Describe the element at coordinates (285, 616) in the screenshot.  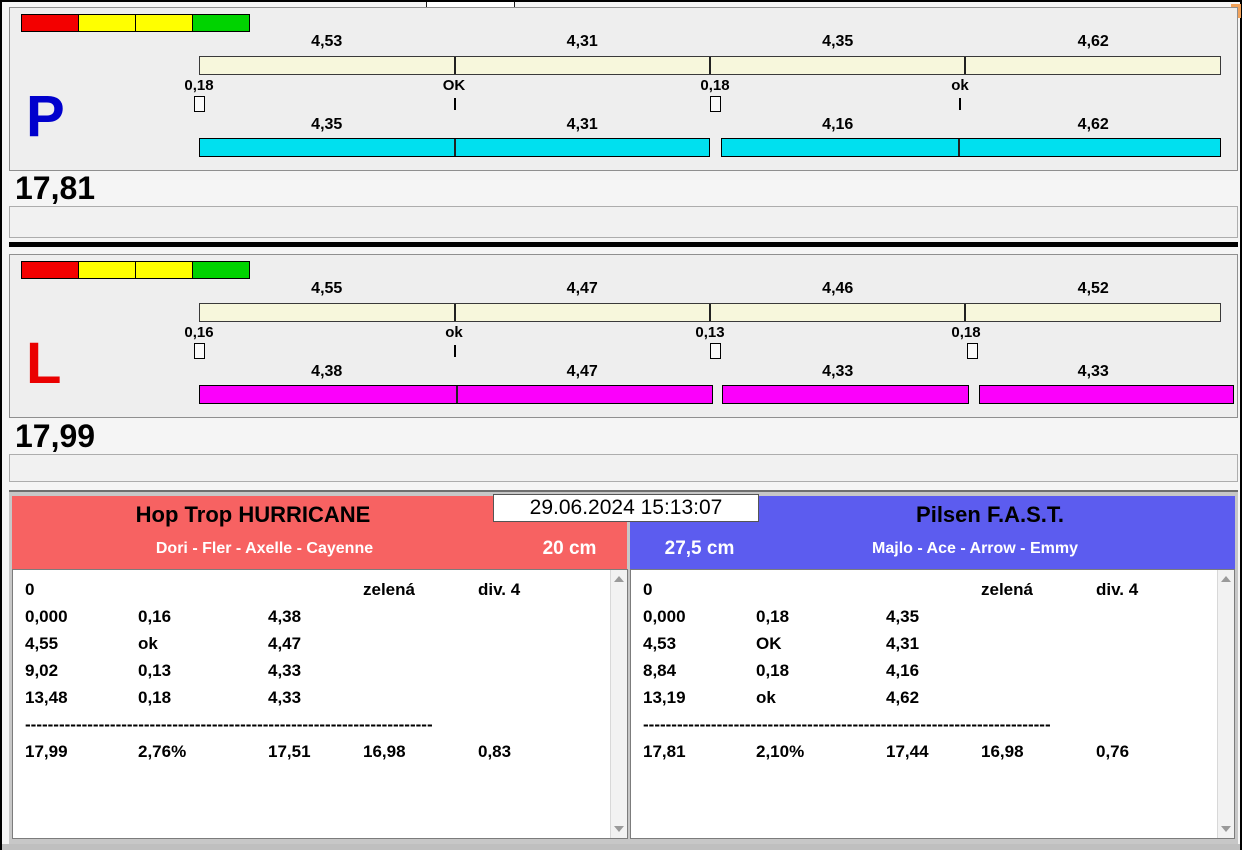
I see `cell: 4,38` at that location.